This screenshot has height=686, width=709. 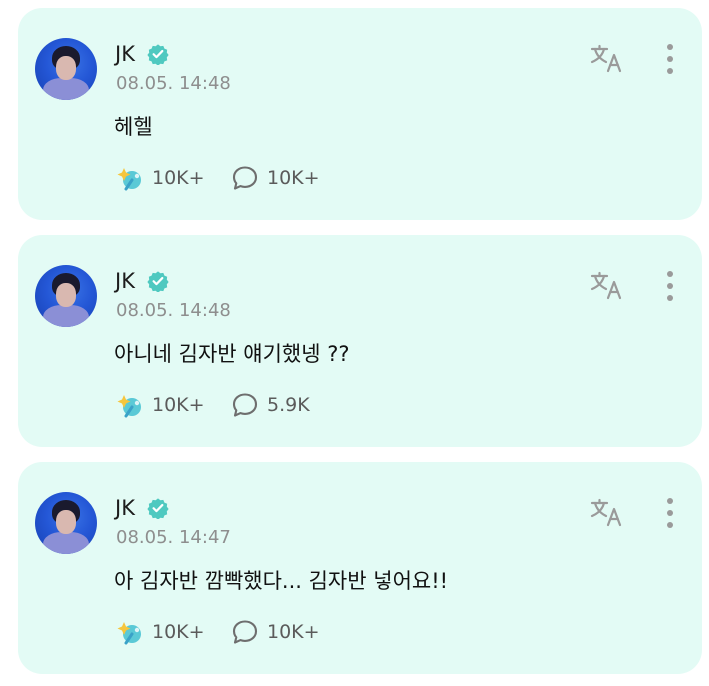 What do you see at coordinates (133, 127) in the screenshot?
I see `post-message: 헤헬` at bounding box center [133, 127].